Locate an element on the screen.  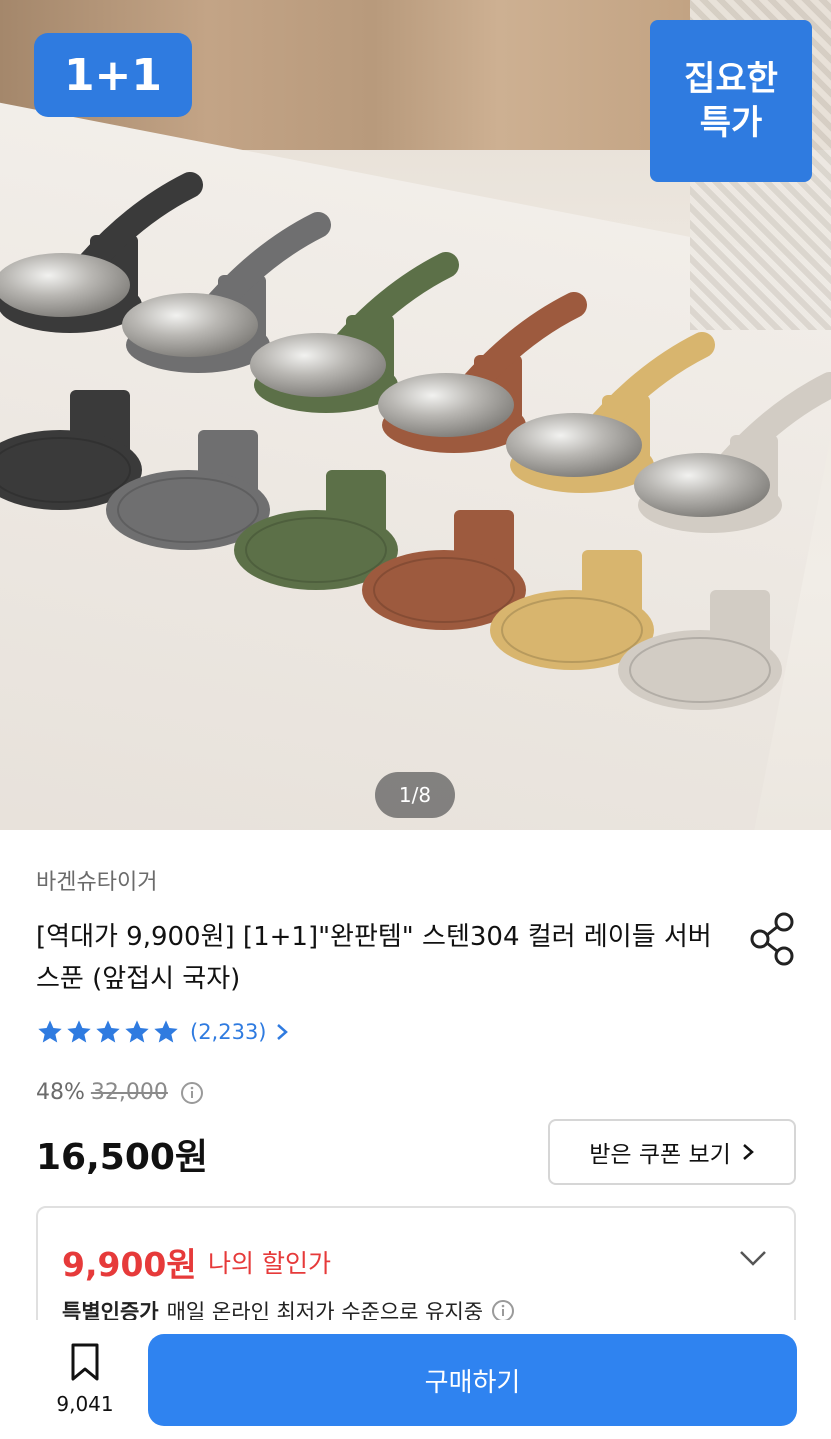
discount-row: 48% 32,000 is located at coordinates (120, 1092).